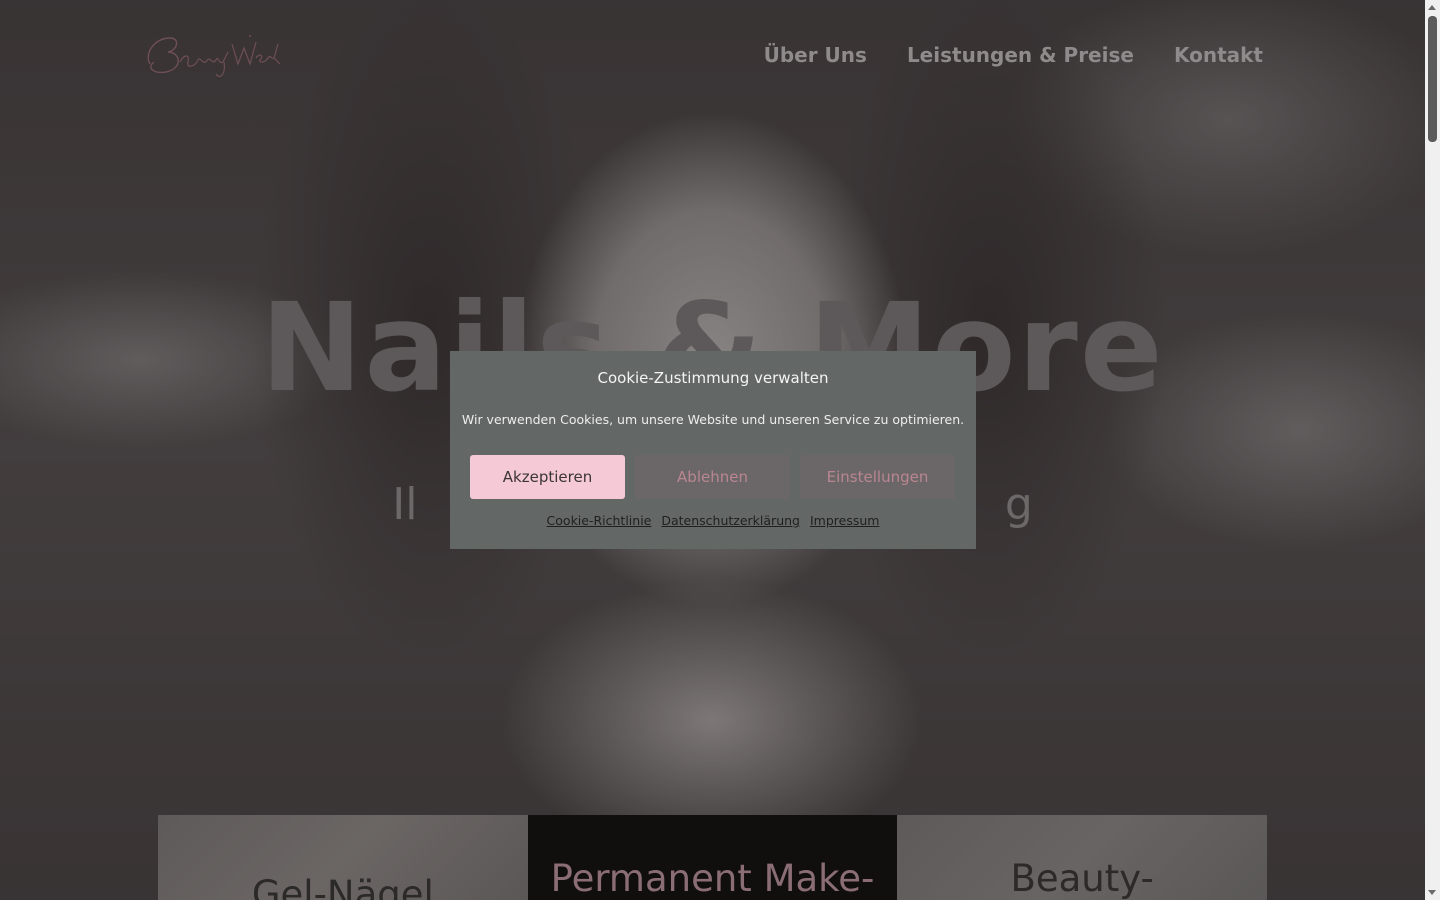  Describe the element at coordinates (1020, 55) in the screenshot. I see `nav-item-leistungen-preise: Leistungen & Preise` at that location.